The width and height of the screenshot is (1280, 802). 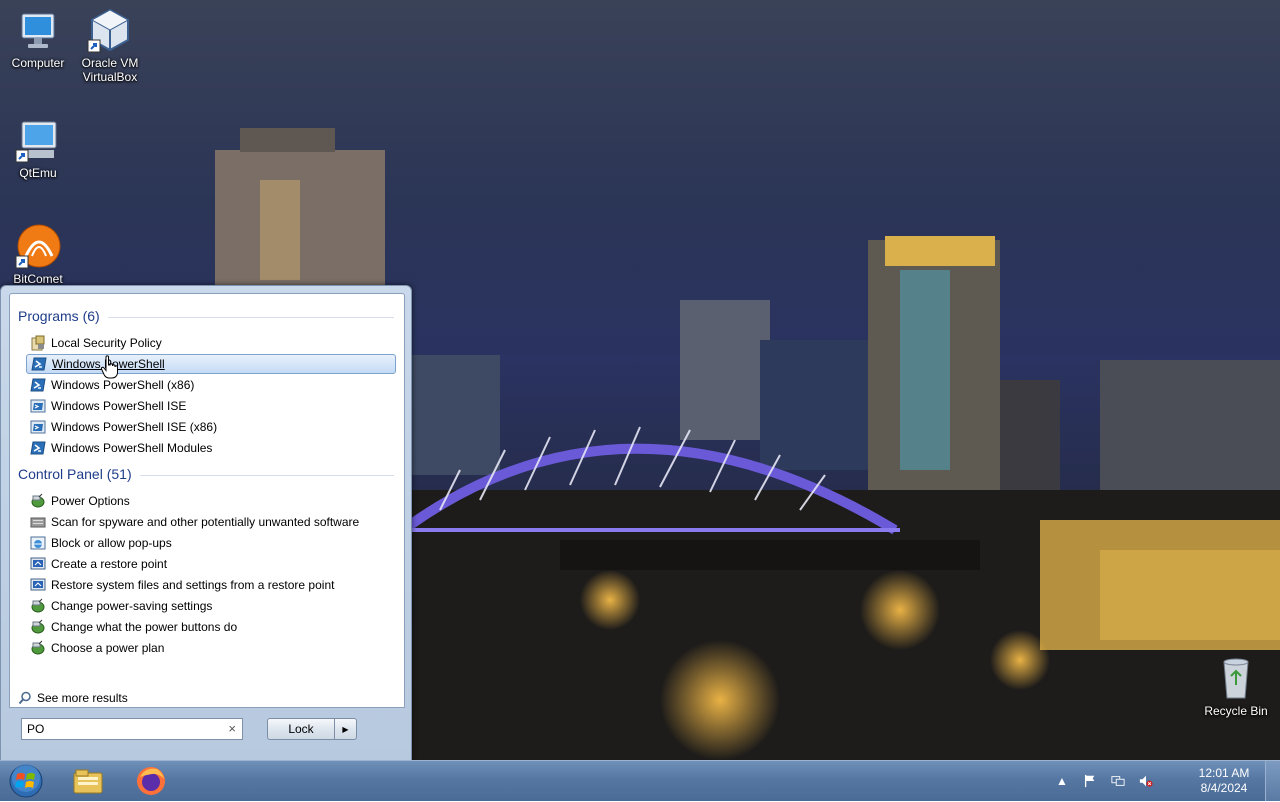 I want to click on virtualbox-icon, so click(x=110, y=30).